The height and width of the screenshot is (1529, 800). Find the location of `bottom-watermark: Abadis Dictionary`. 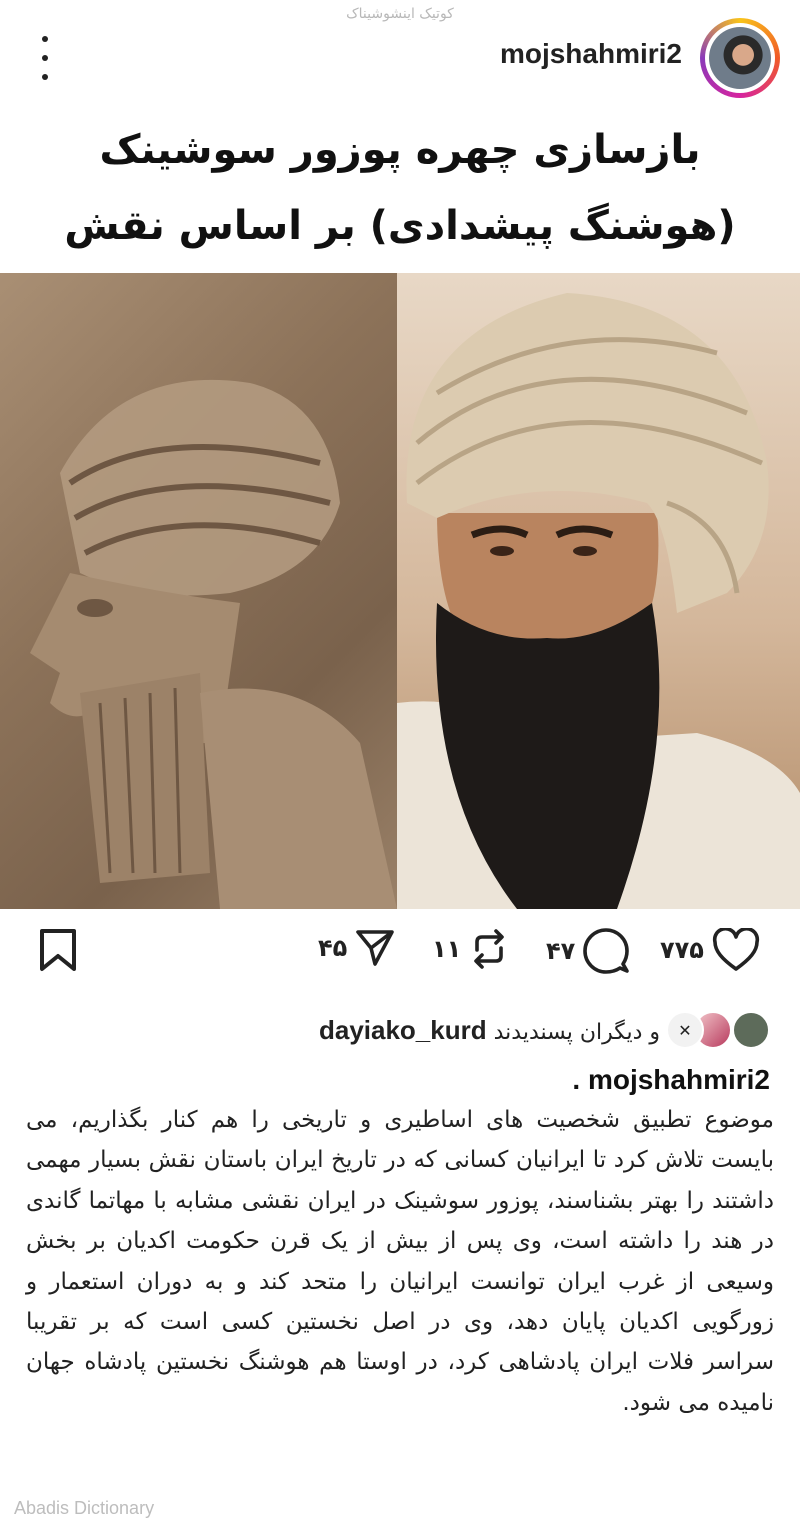

bottom-watermark: Abadis Dictionary is located at coordinates (84, 1508).